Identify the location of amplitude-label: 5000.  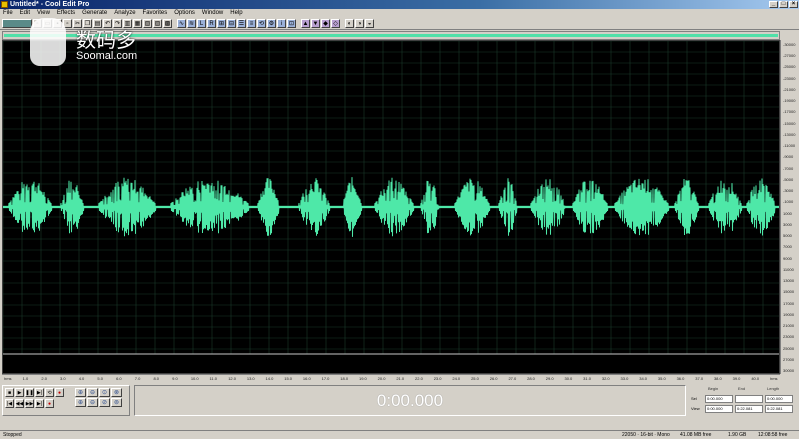
(787, 236).